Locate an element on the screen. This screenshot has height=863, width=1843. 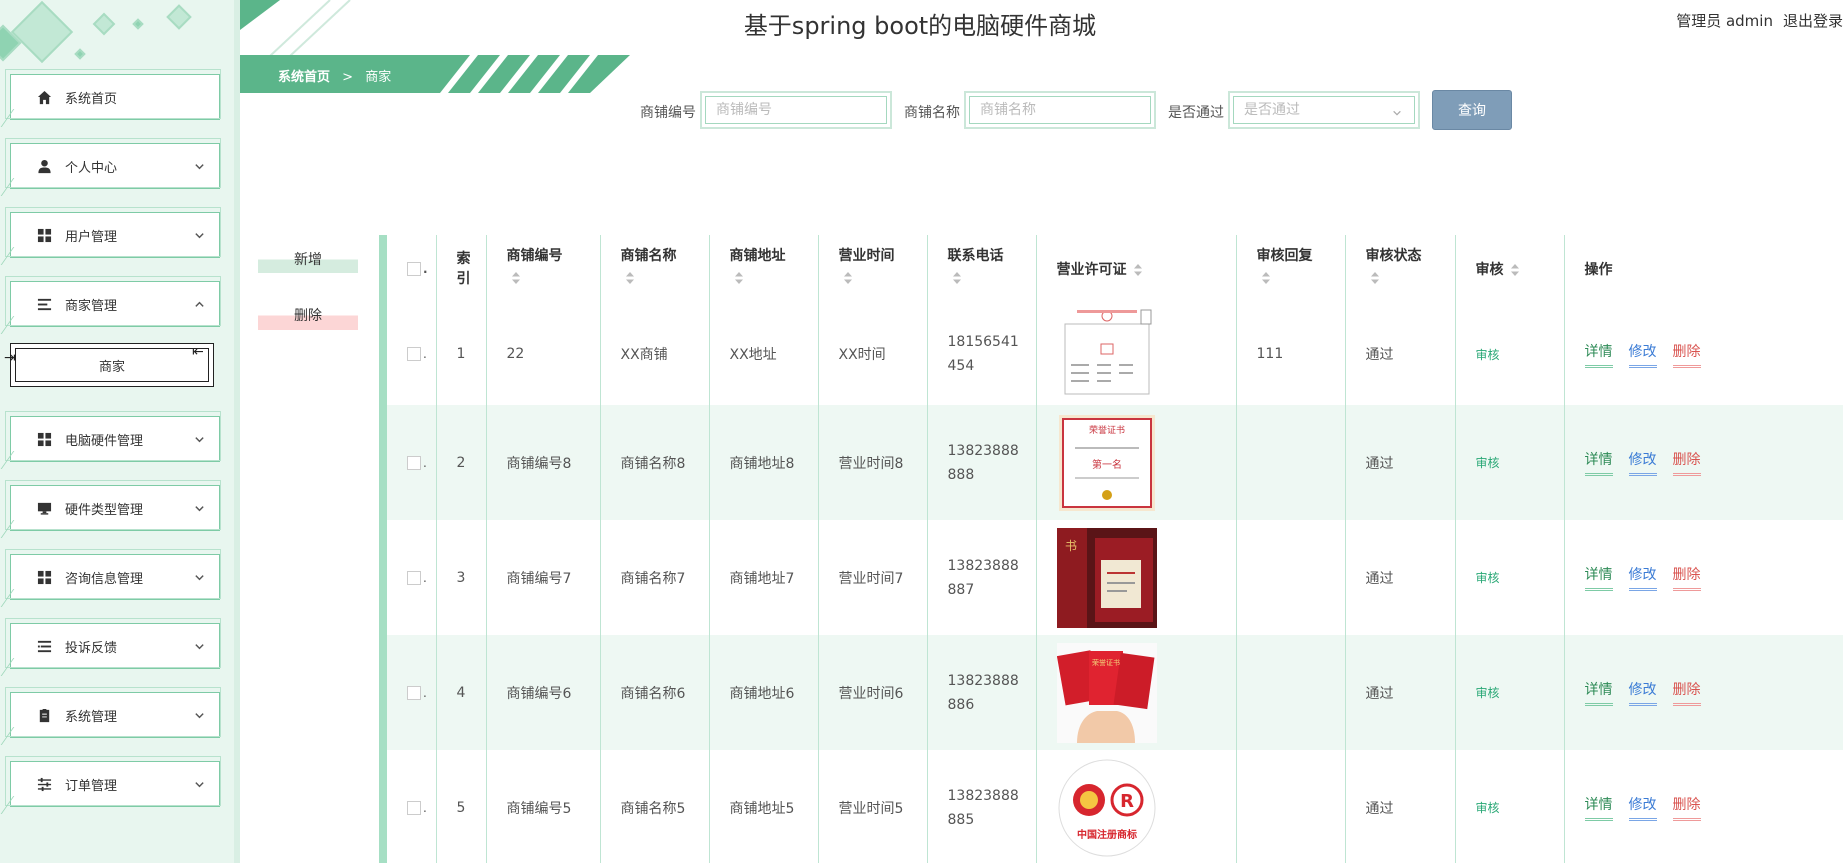
select-all-checkbox is located at coordinates (414, 269).